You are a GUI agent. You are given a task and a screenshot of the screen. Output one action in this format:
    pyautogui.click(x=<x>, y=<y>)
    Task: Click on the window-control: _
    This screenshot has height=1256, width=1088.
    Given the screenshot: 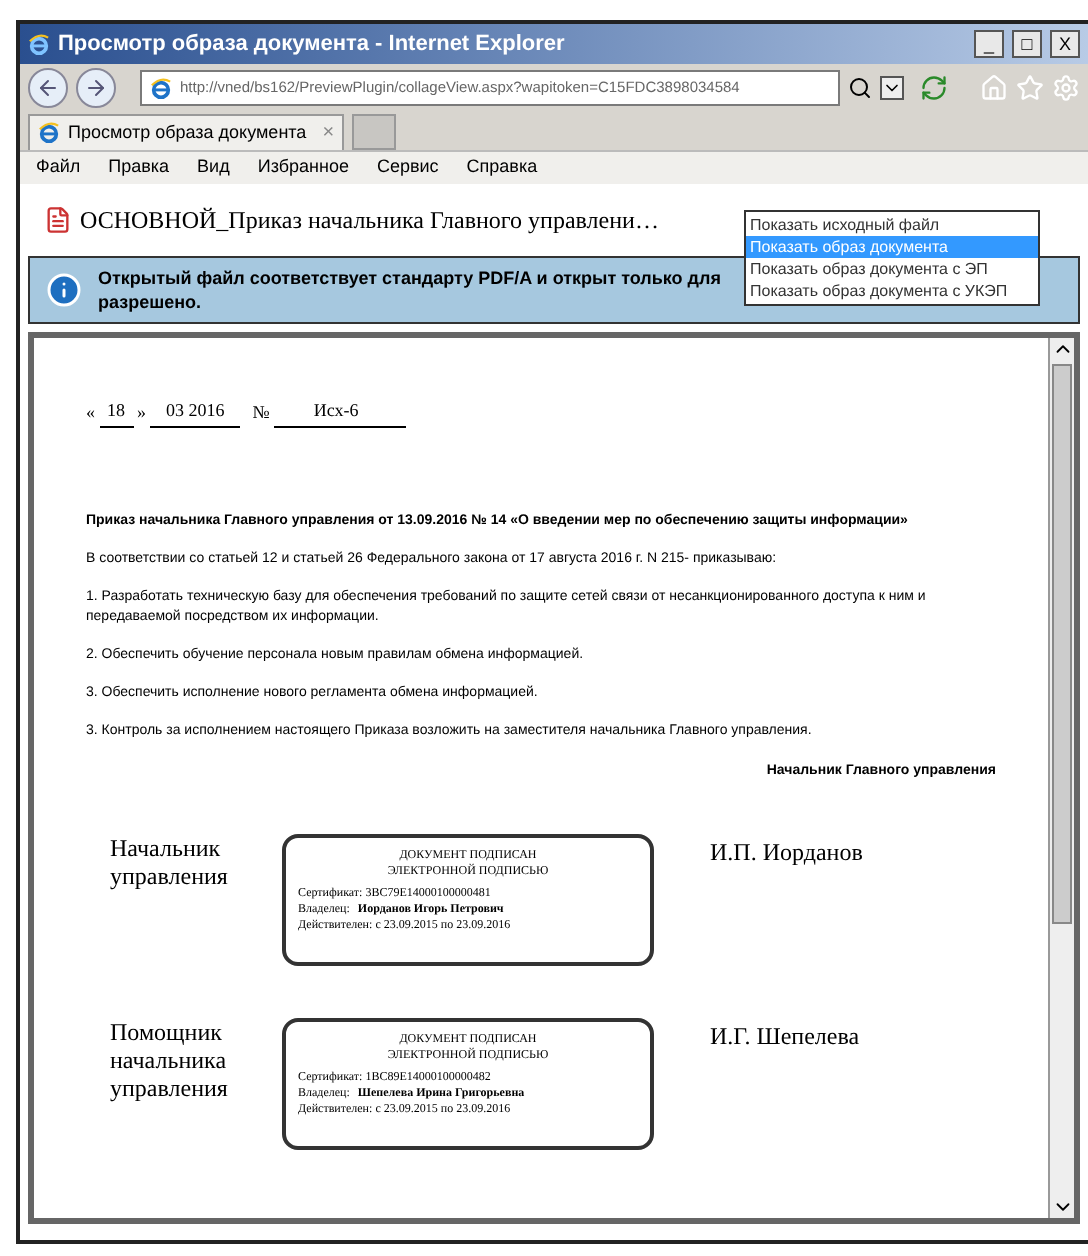 What is the action you would take?
    pyautogui.click(x=989, y=44)
    